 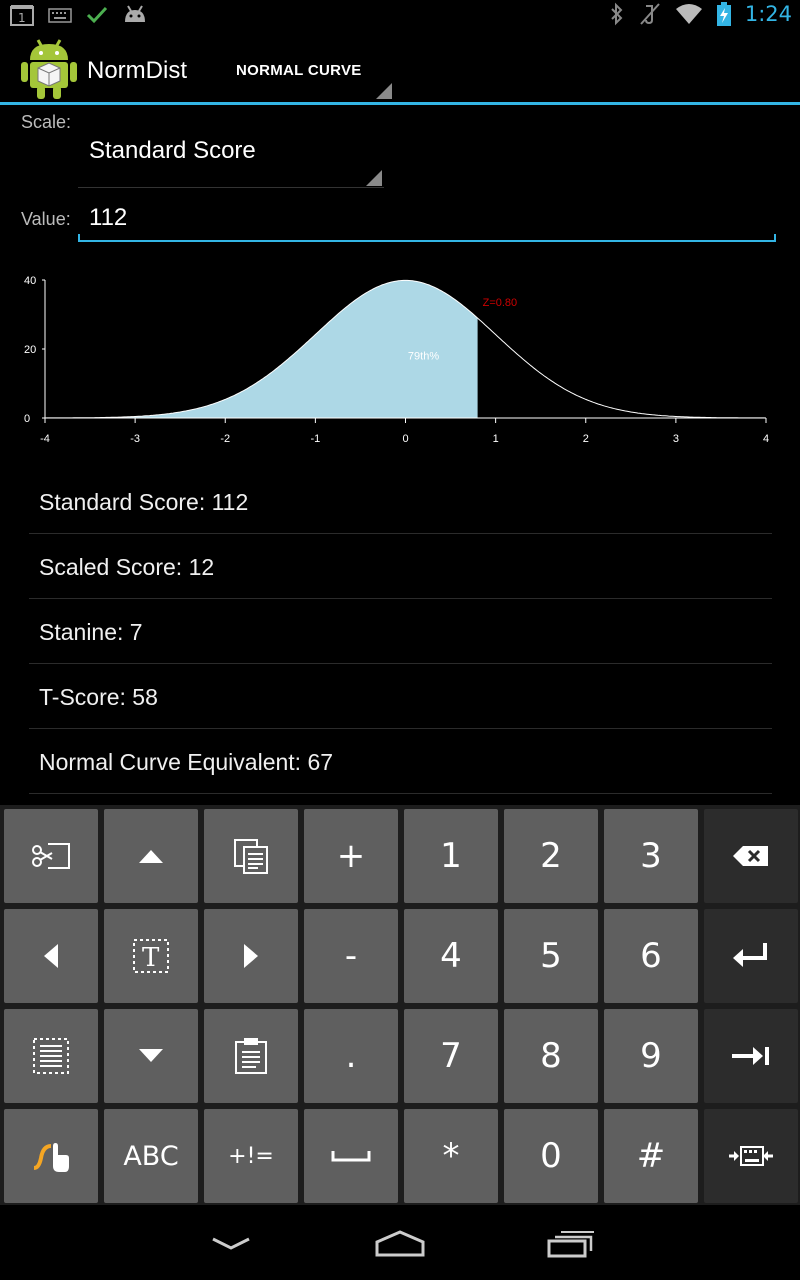 I want to click on asterisk-key: *, so click(x=451, y=1156).